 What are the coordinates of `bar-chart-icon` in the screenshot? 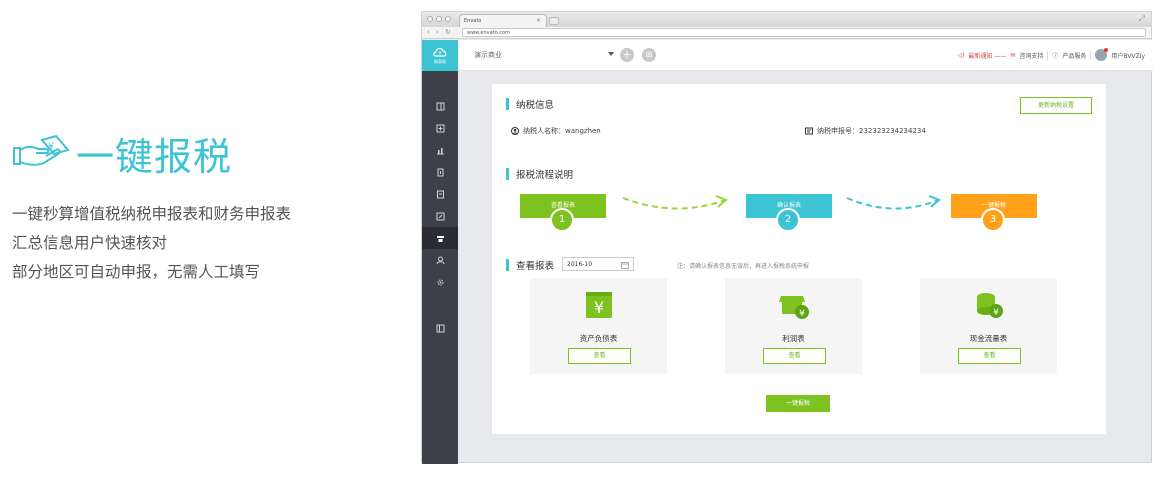 It's located at (440, 150).